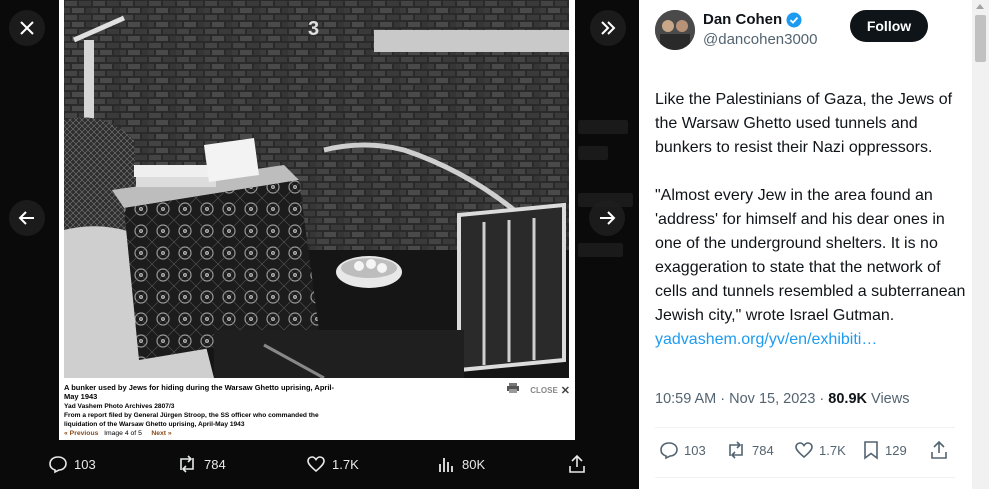  What do you see at coordinates (81, 396) in the screenshot?
I see `caption-line: May 1943` at bounding box center [81, 396].